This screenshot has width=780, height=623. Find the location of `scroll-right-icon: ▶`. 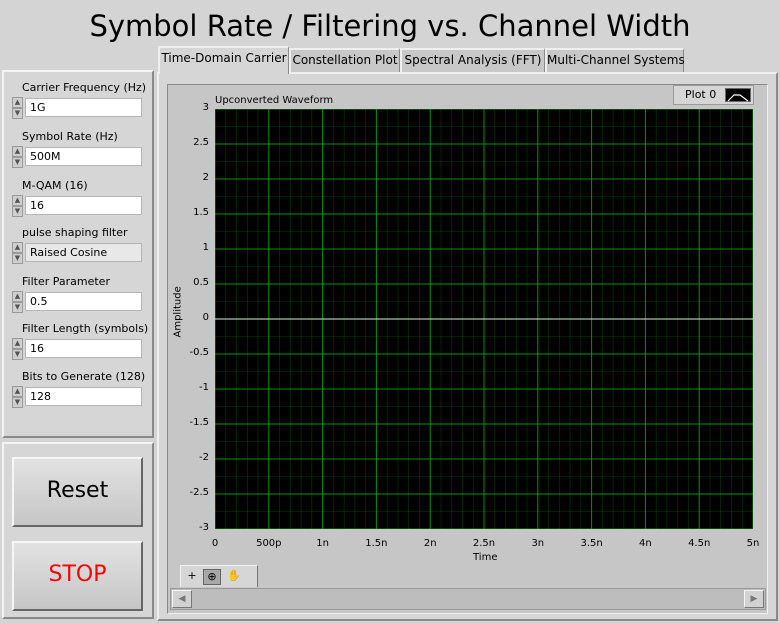

scroll-right-icon: ▶ is located at coordinates (754, 599).